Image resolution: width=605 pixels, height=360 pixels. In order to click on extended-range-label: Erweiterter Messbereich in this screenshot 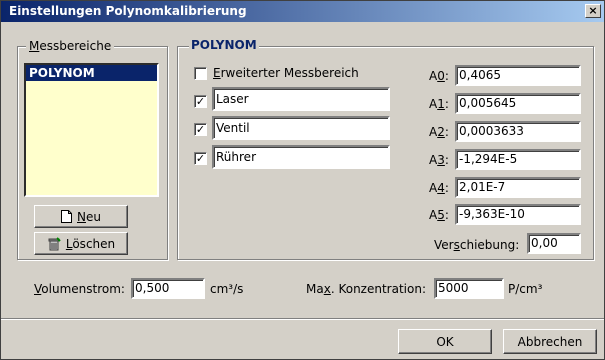, I will do `click(286, 73)`.